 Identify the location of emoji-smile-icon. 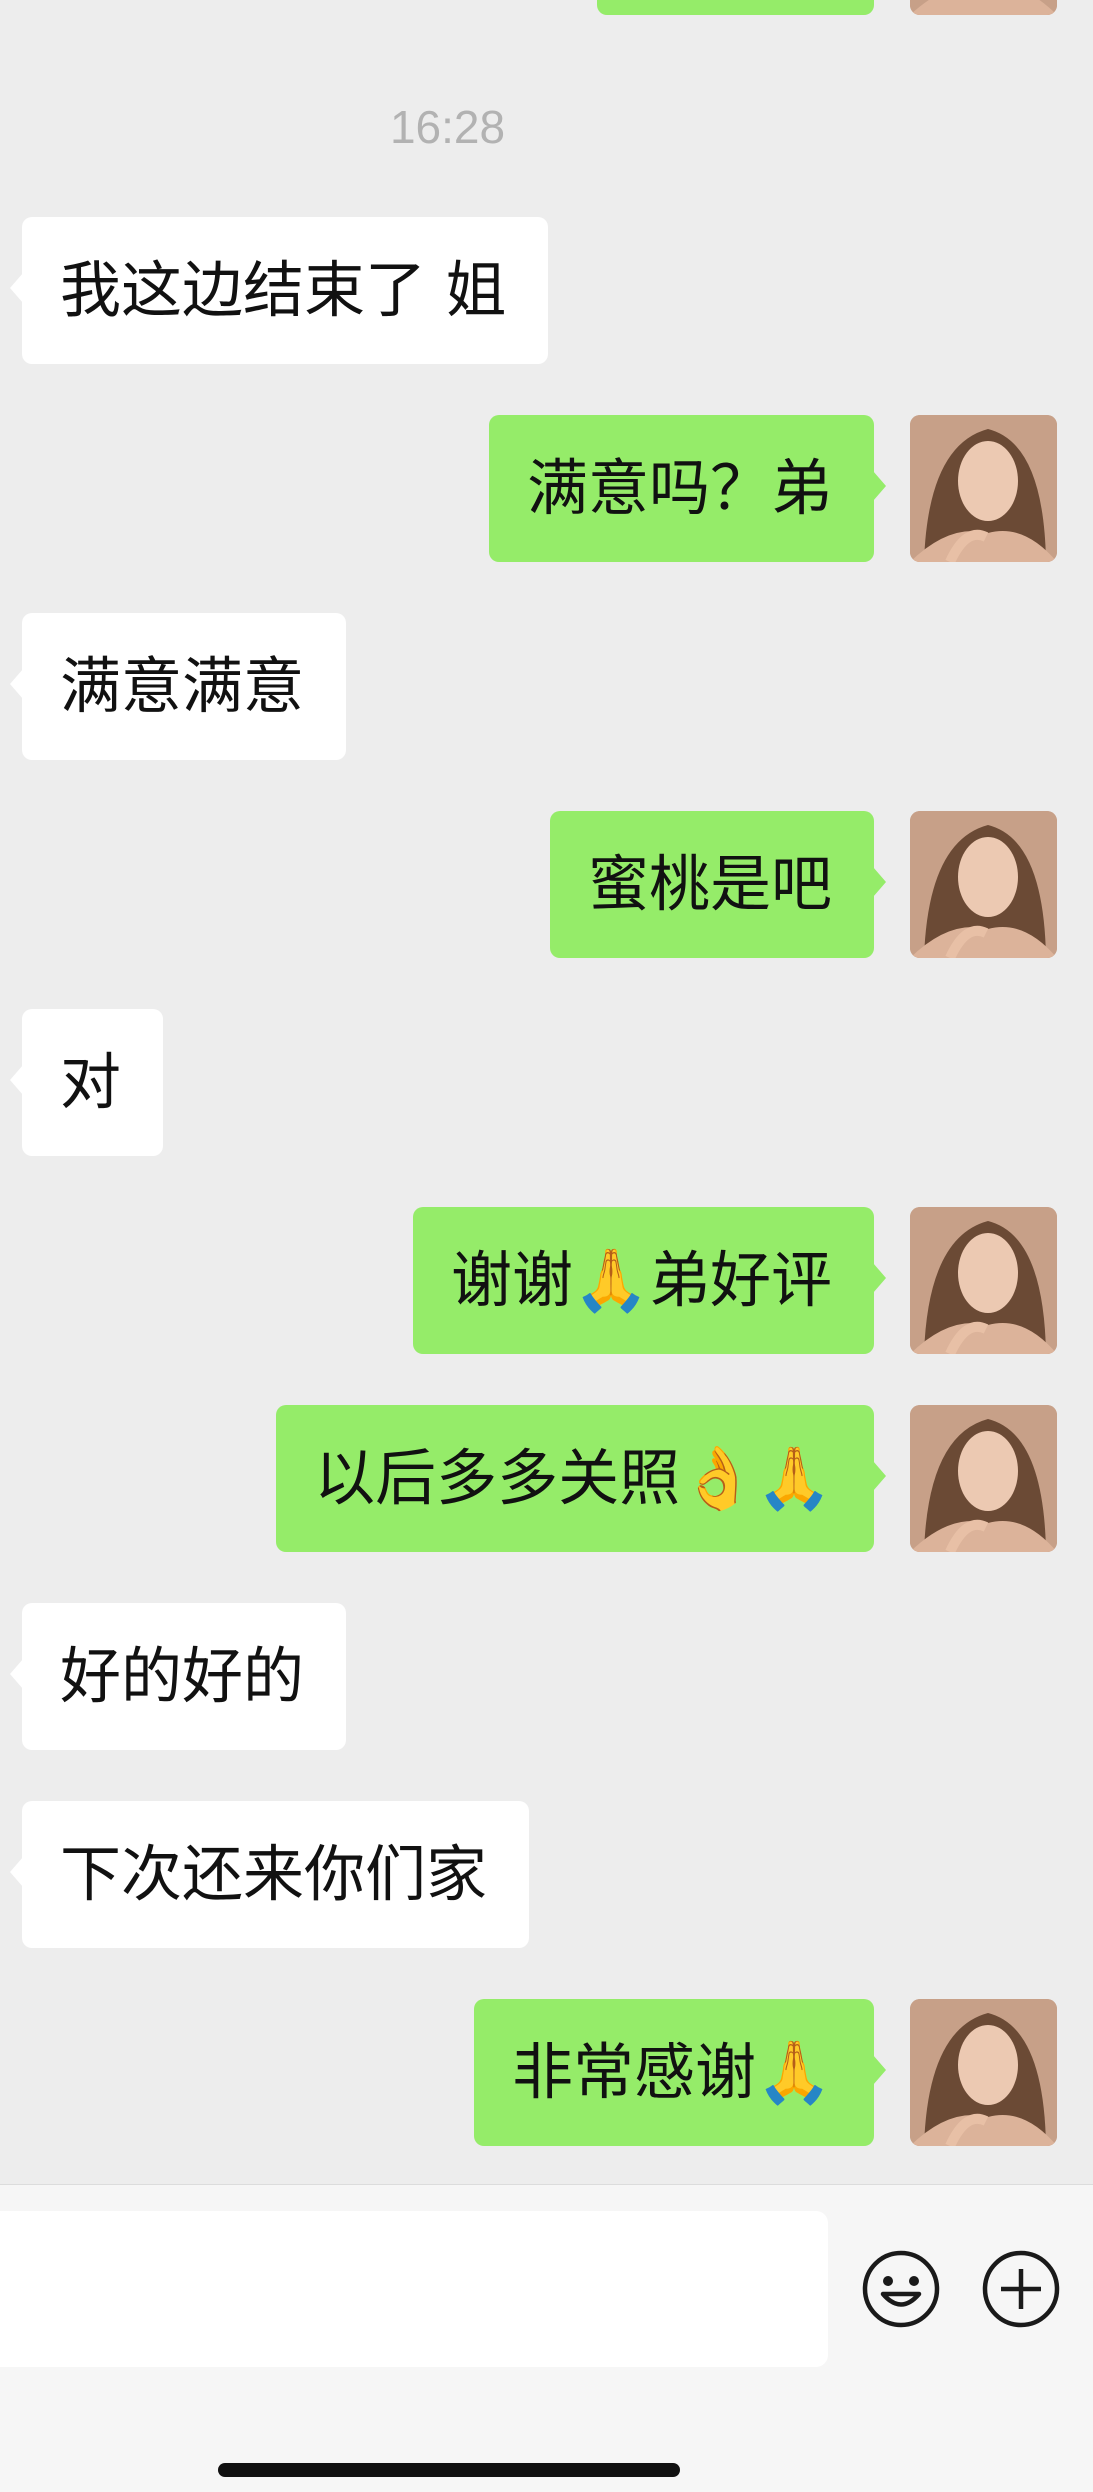
(901, 2289).